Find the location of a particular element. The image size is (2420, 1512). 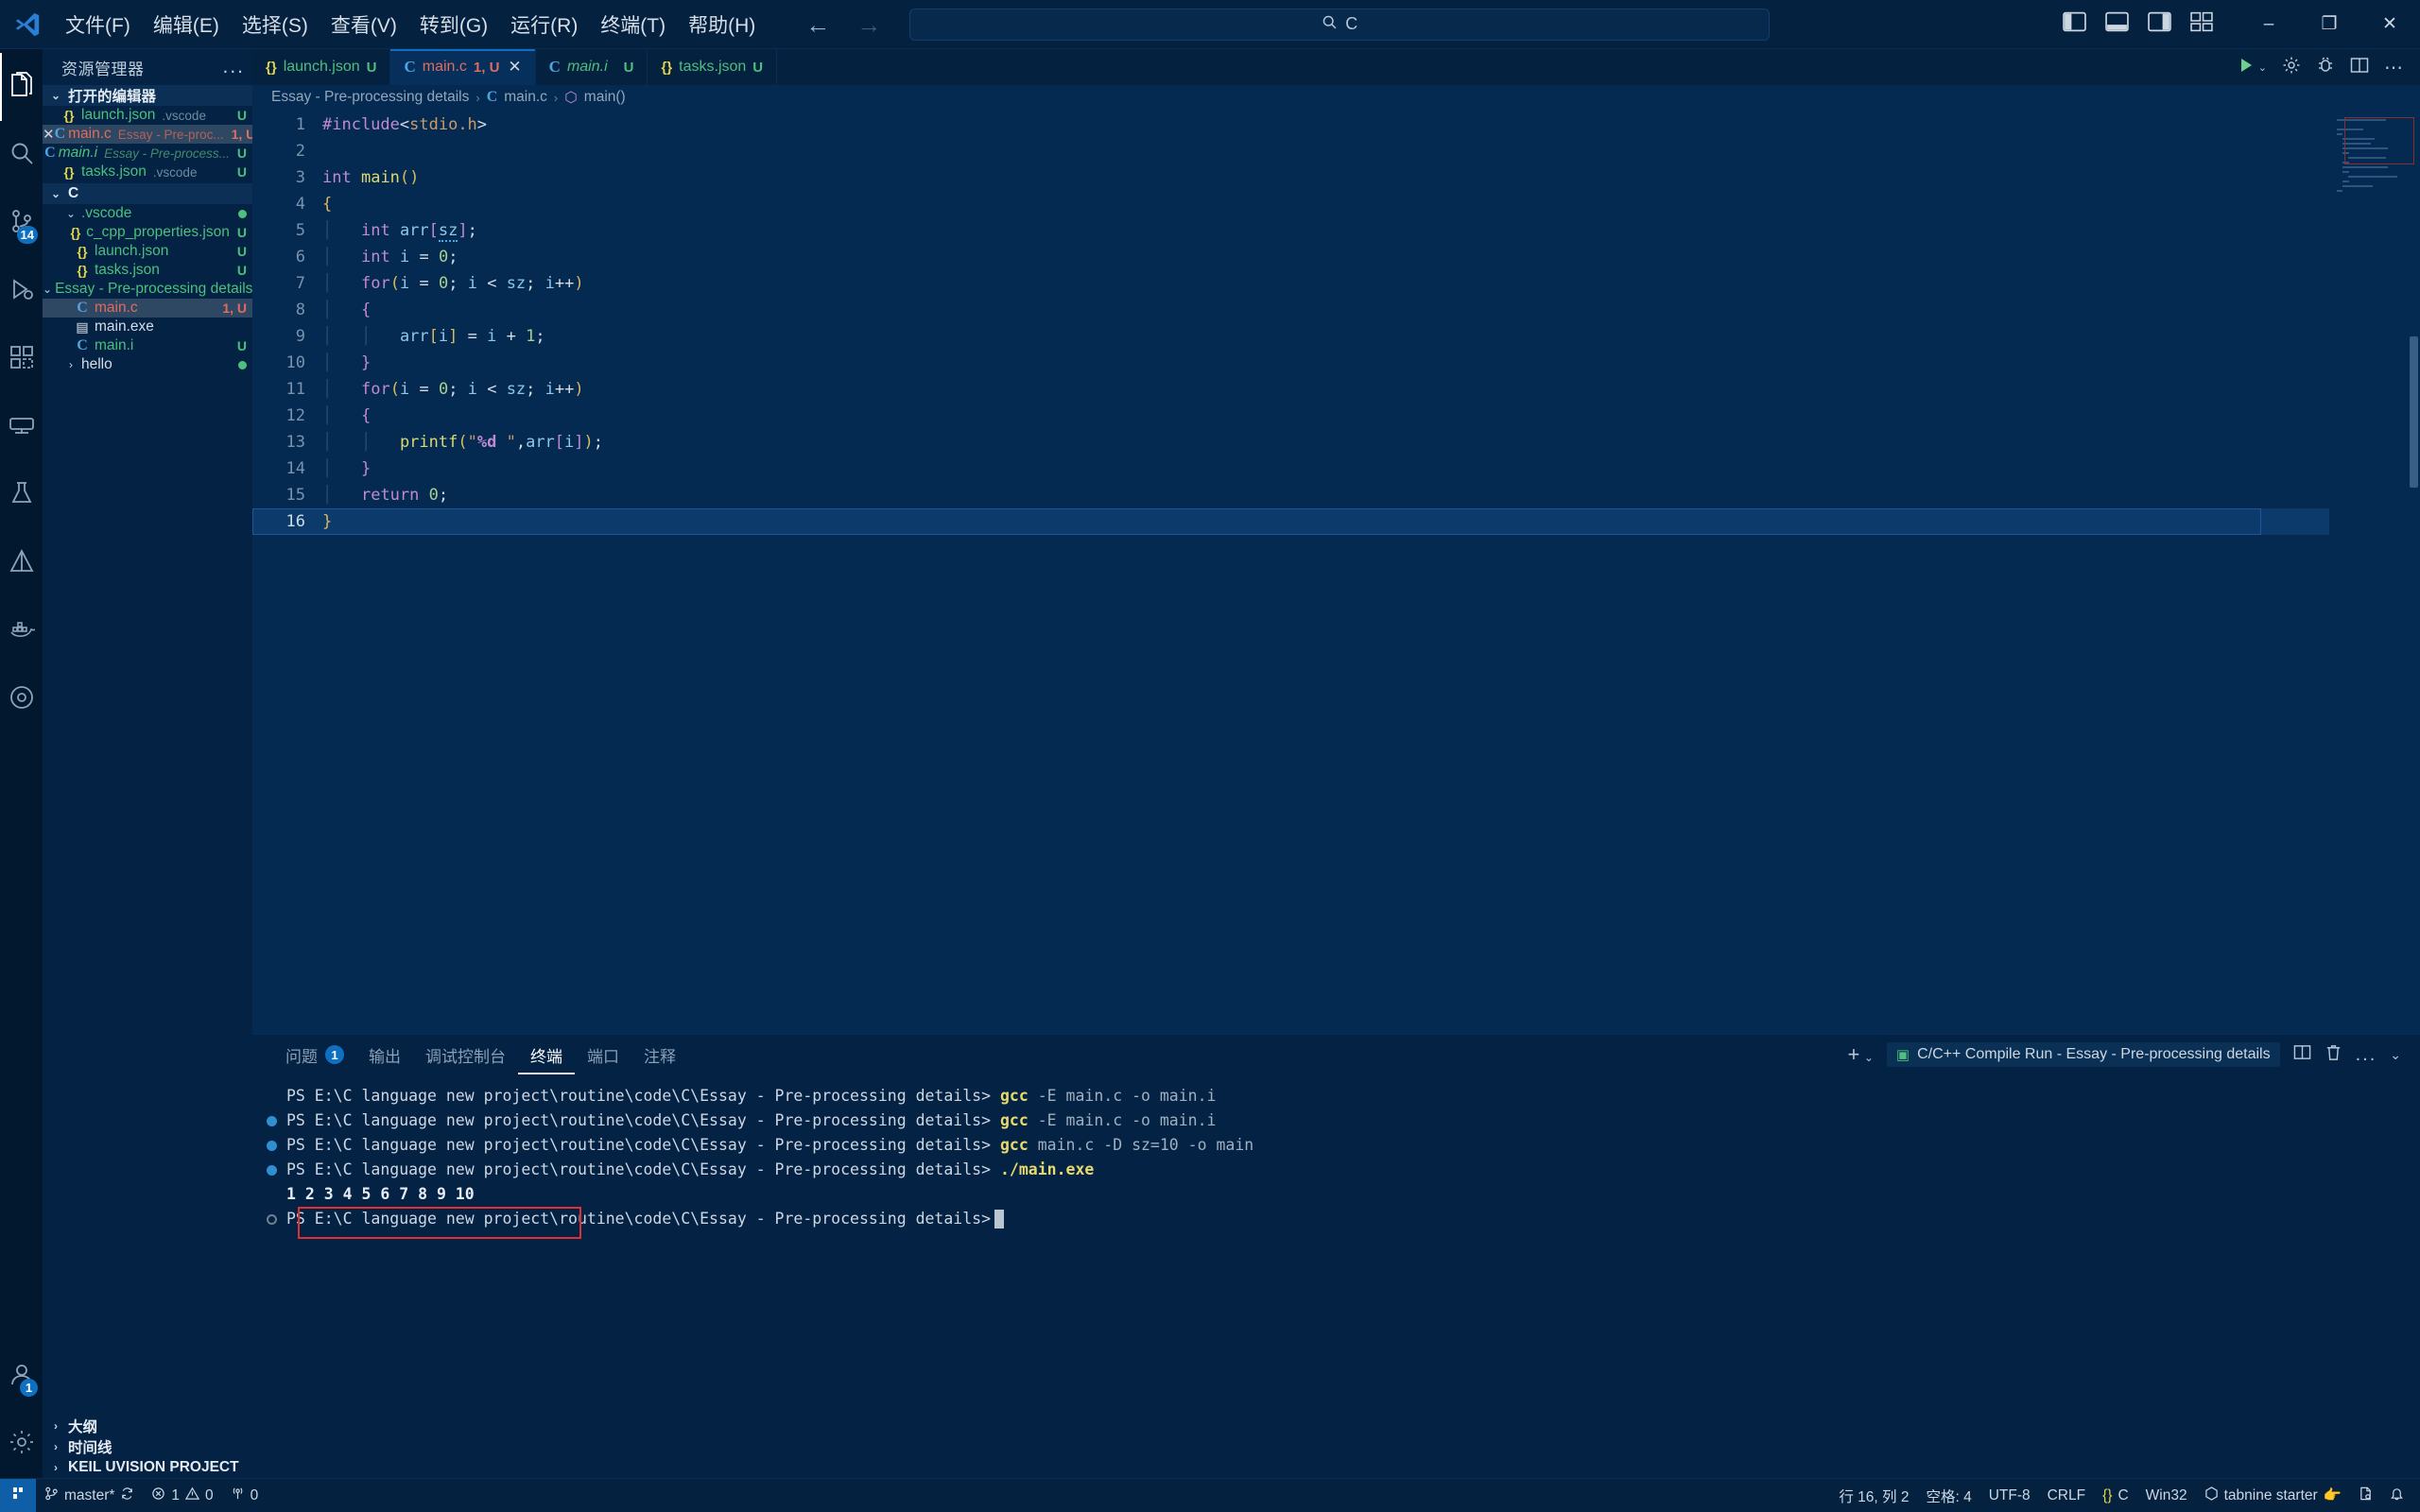

platform-indicator: Win32 is located at coordinates (2166, 1495).